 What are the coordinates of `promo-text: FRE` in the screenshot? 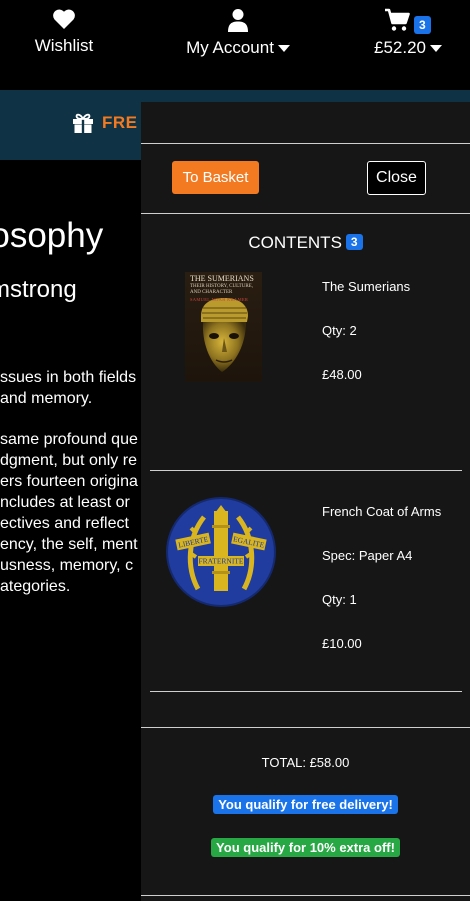 It's located at (120, 122).